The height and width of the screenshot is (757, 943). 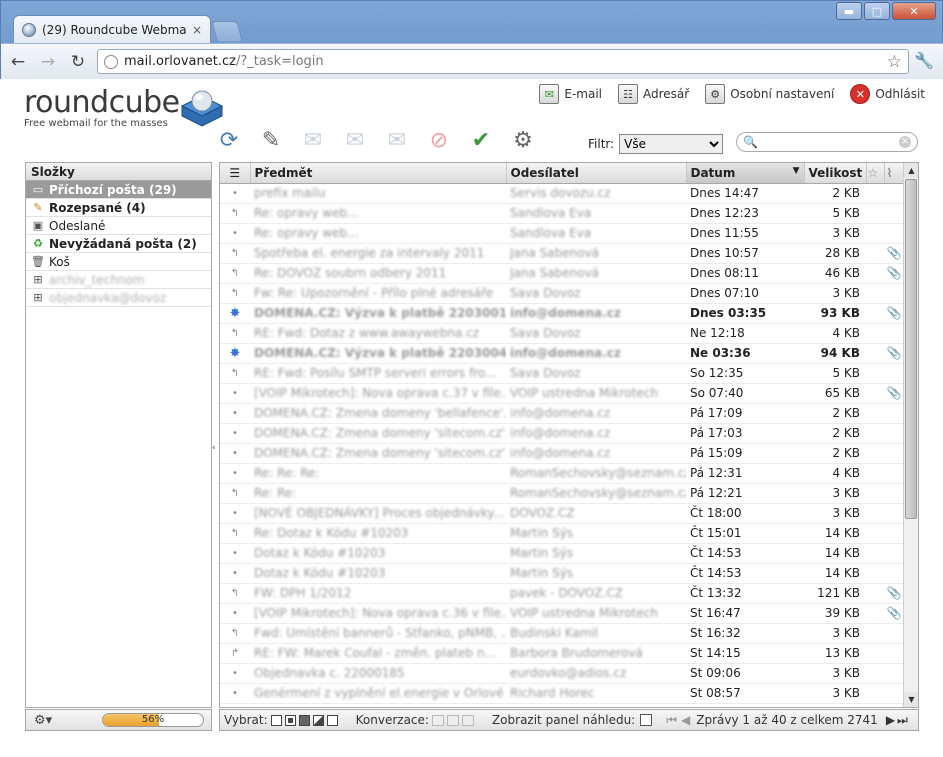 What do you see at coordinates (235, 173) in the screenshot?
I see `list-options-icon: ☰` at bounding box center [235, 173].